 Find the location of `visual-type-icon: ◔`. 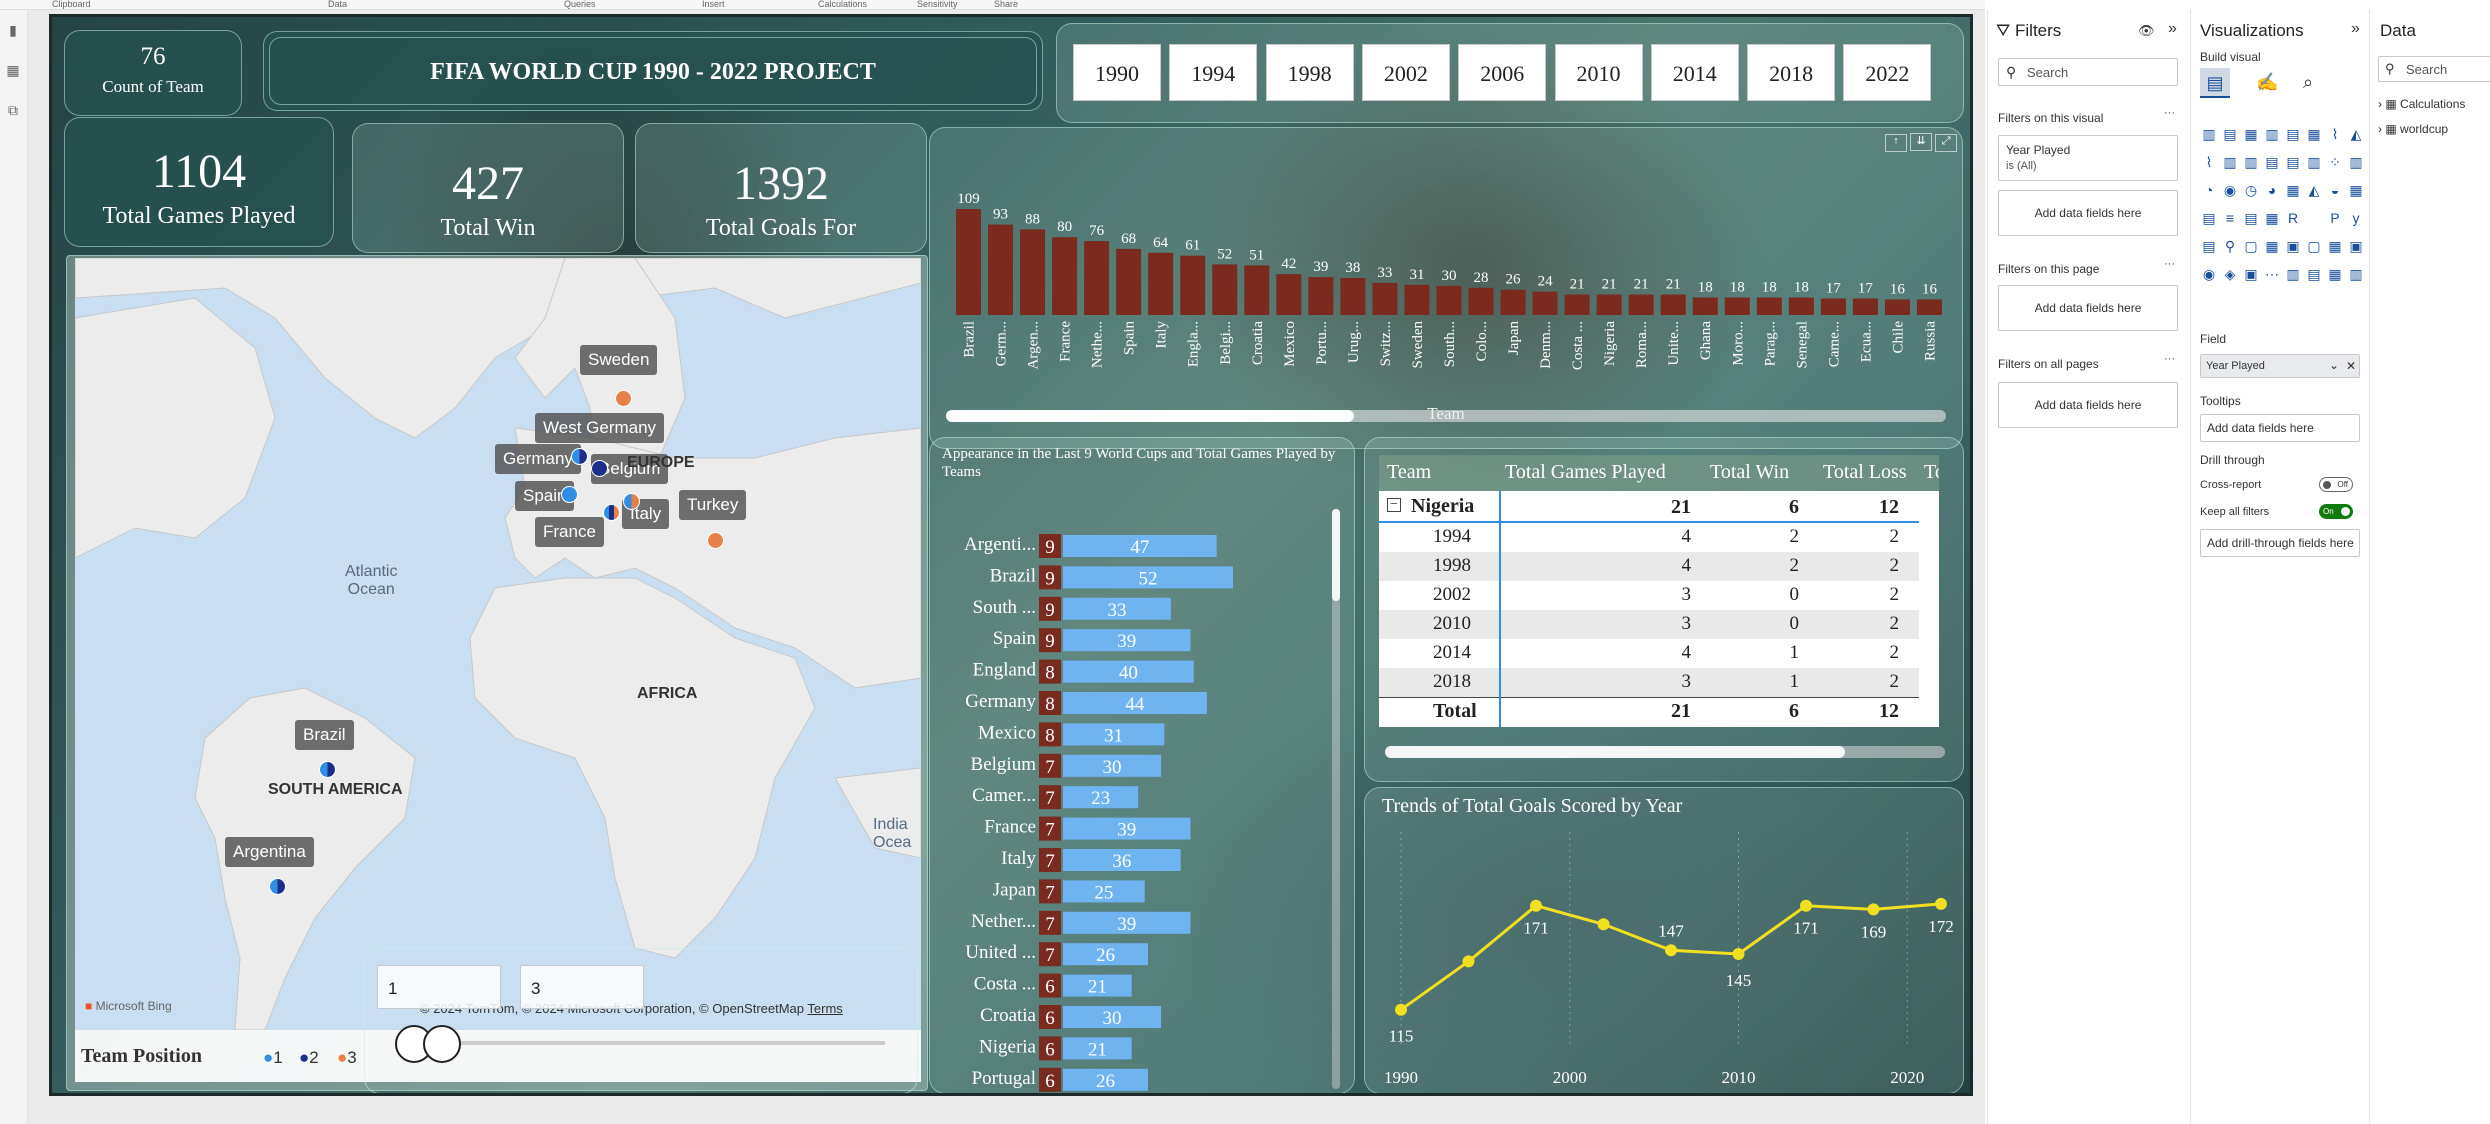

visual-type-icon: ◔ is located at coordinates (2209, 190).